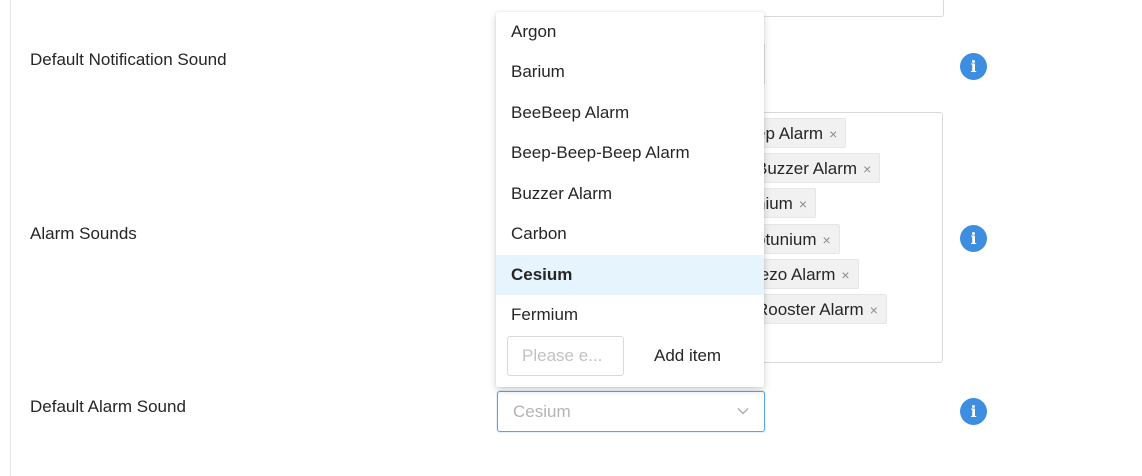 The height and width of the screenshot is (476, 1142). I want to click on dropdown-option: Barium, so click(630, 72).